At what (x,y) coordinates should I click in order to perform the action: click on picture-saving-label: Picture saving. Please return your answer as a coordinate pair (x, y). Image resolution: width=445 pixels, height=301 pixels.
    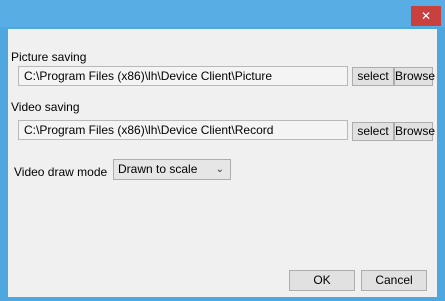
    Looking at the image, I should click on (49, 57).